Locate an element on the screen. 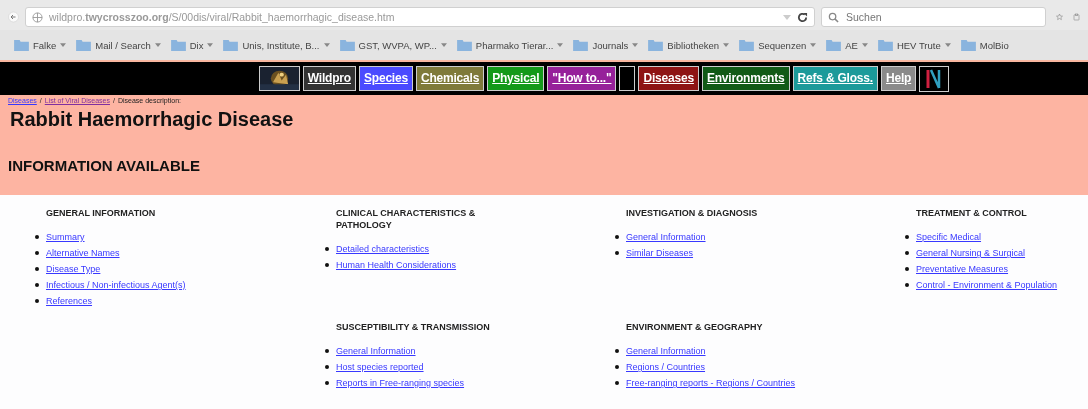 This screenshot has height=409, width=1088. info-link: Summary is located at coordinates (65, 237).